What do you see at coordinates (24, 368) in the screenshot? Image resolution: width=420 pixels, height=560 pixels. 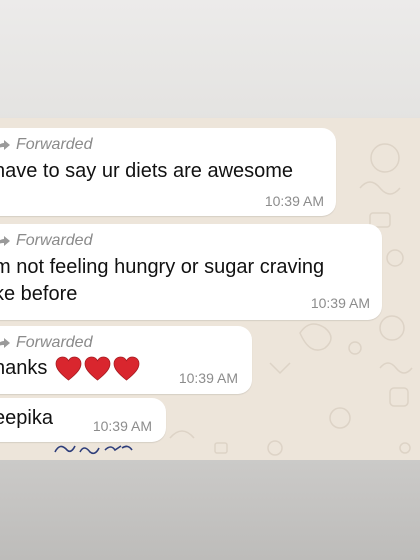 I see `message-line: hanks` at bounding box center [24, 368].